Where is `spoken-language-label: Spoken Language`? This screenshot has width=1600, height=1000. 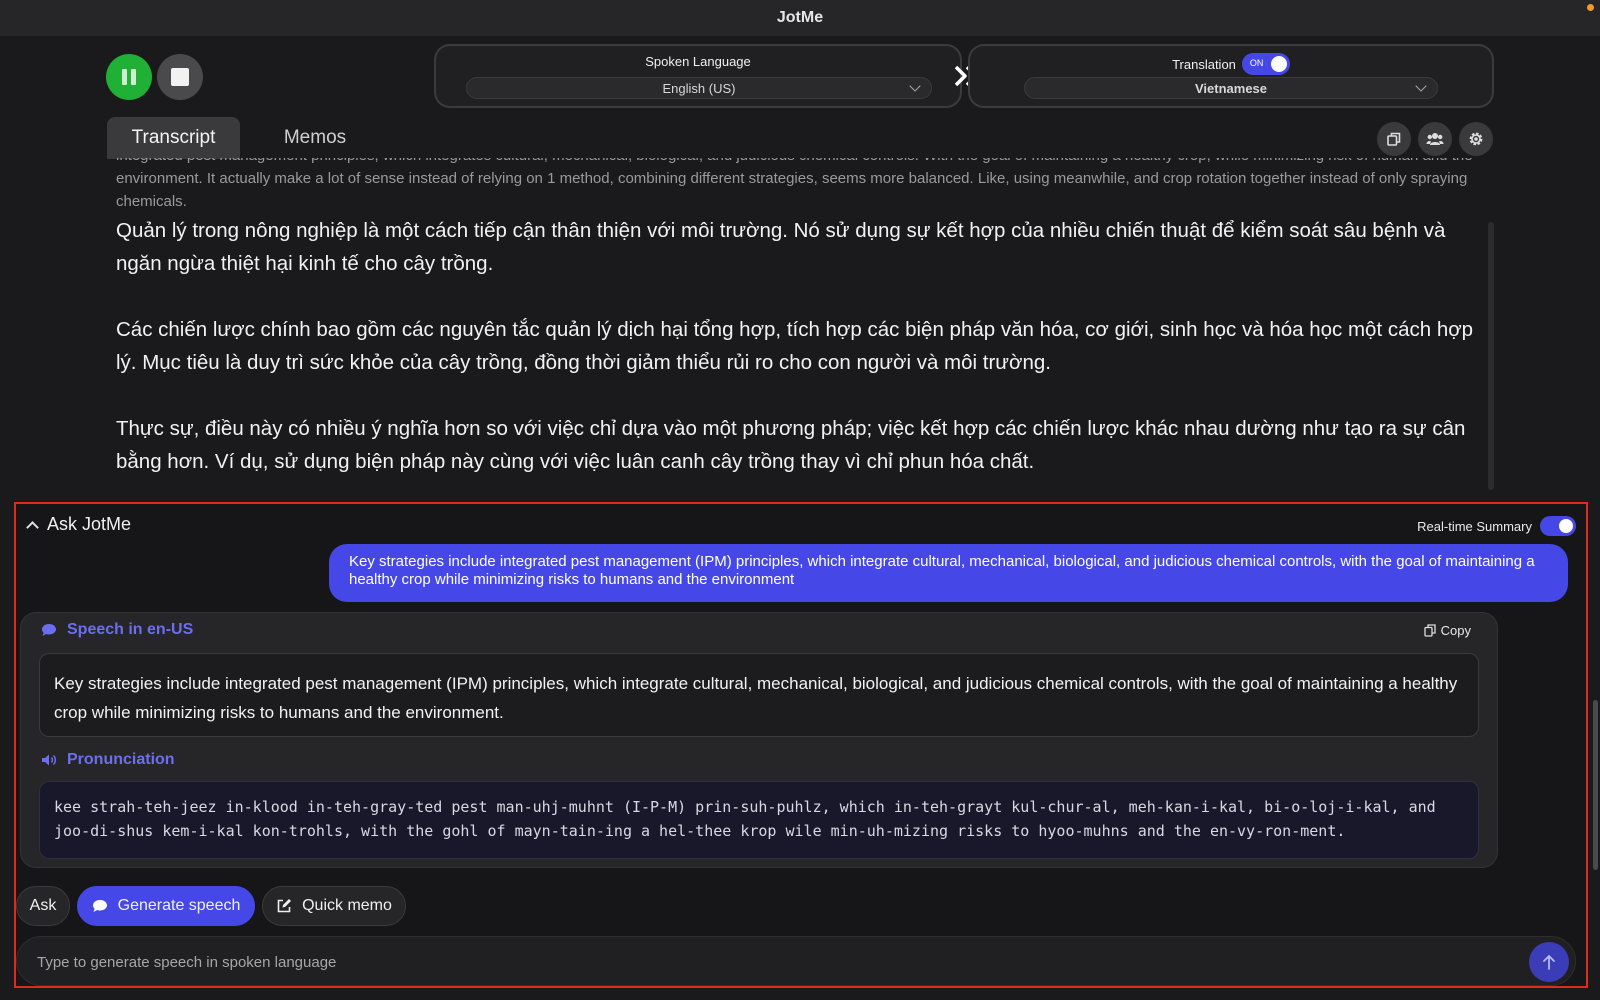 spoken-language-label: Spoken Language is located at coordinates (698, 61).